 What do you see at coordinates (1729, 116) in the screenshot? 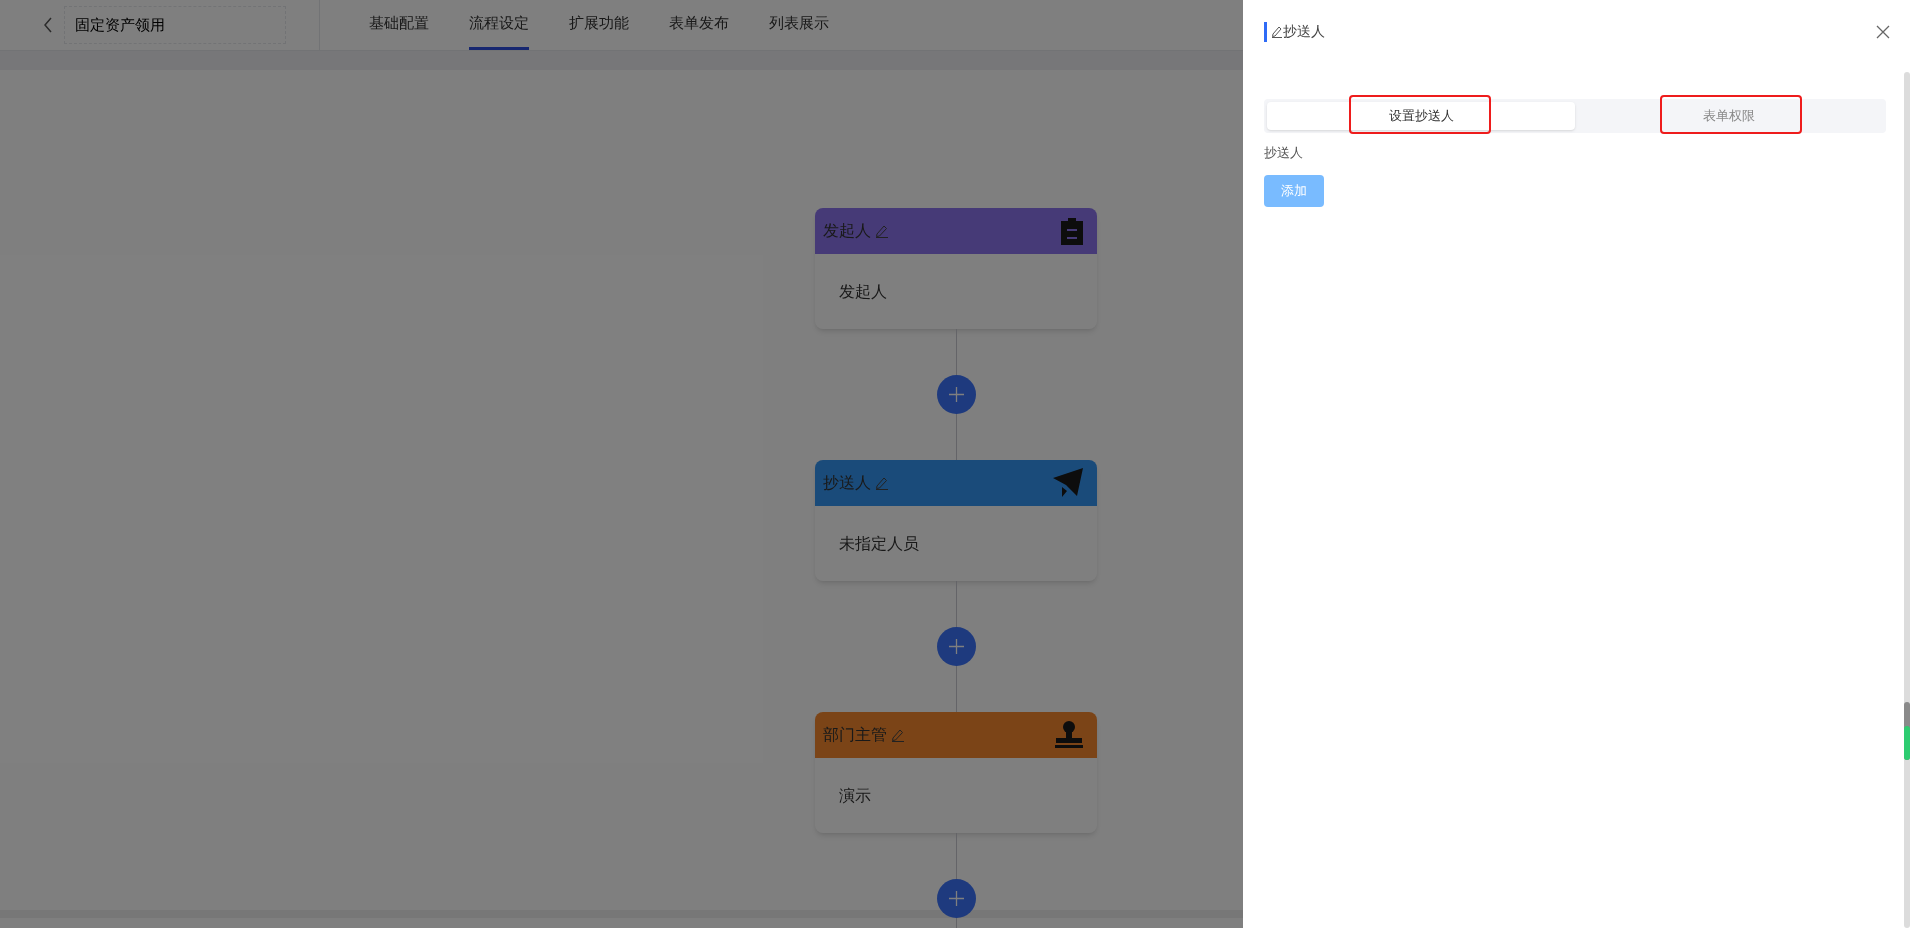
I see `segment-tab: 表单权限` at bounding box center [1729, 116].